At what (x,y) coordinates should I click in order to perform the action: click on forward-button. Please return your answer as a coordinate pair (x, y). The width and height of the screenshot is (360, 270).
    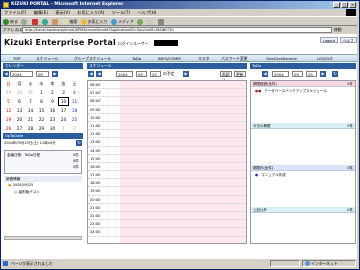
    Looking at the image, I should click on (24, 21).